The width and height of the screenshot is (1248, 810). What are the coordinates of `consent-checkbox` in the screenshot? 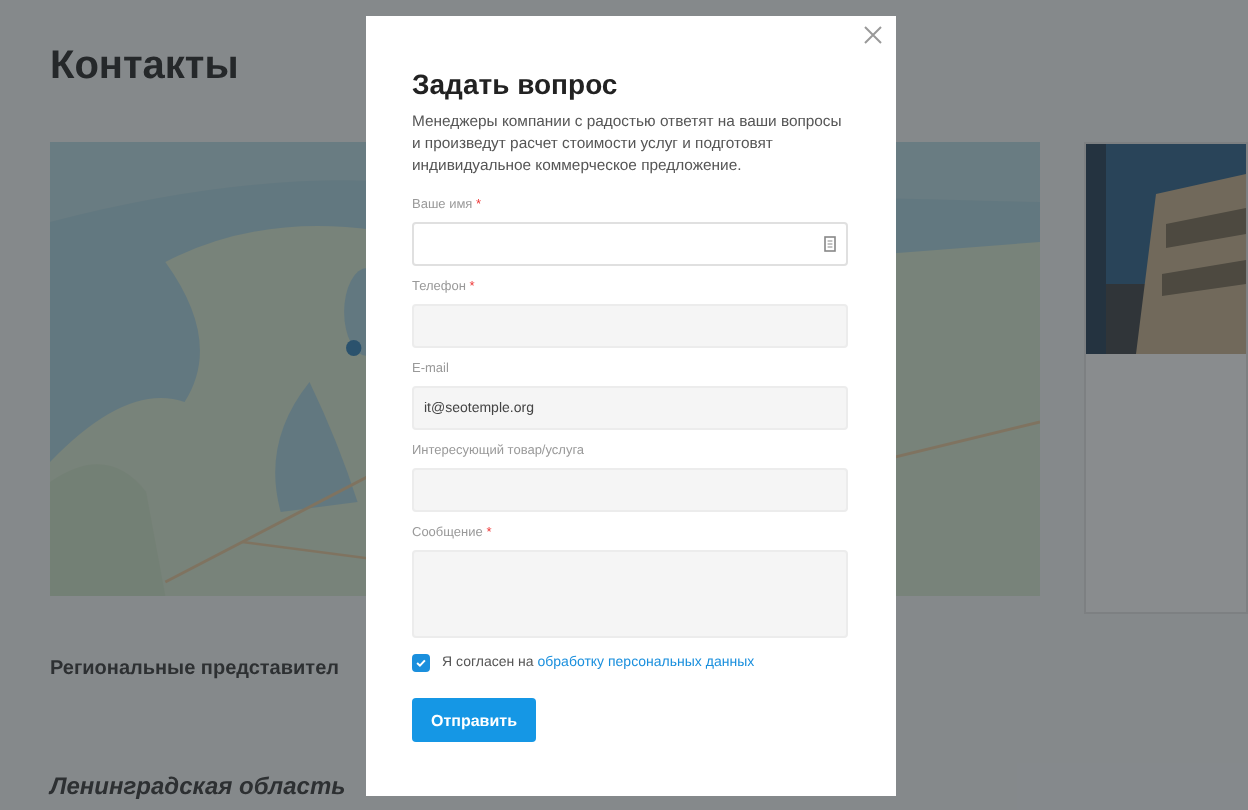 It's located at (421, 663).